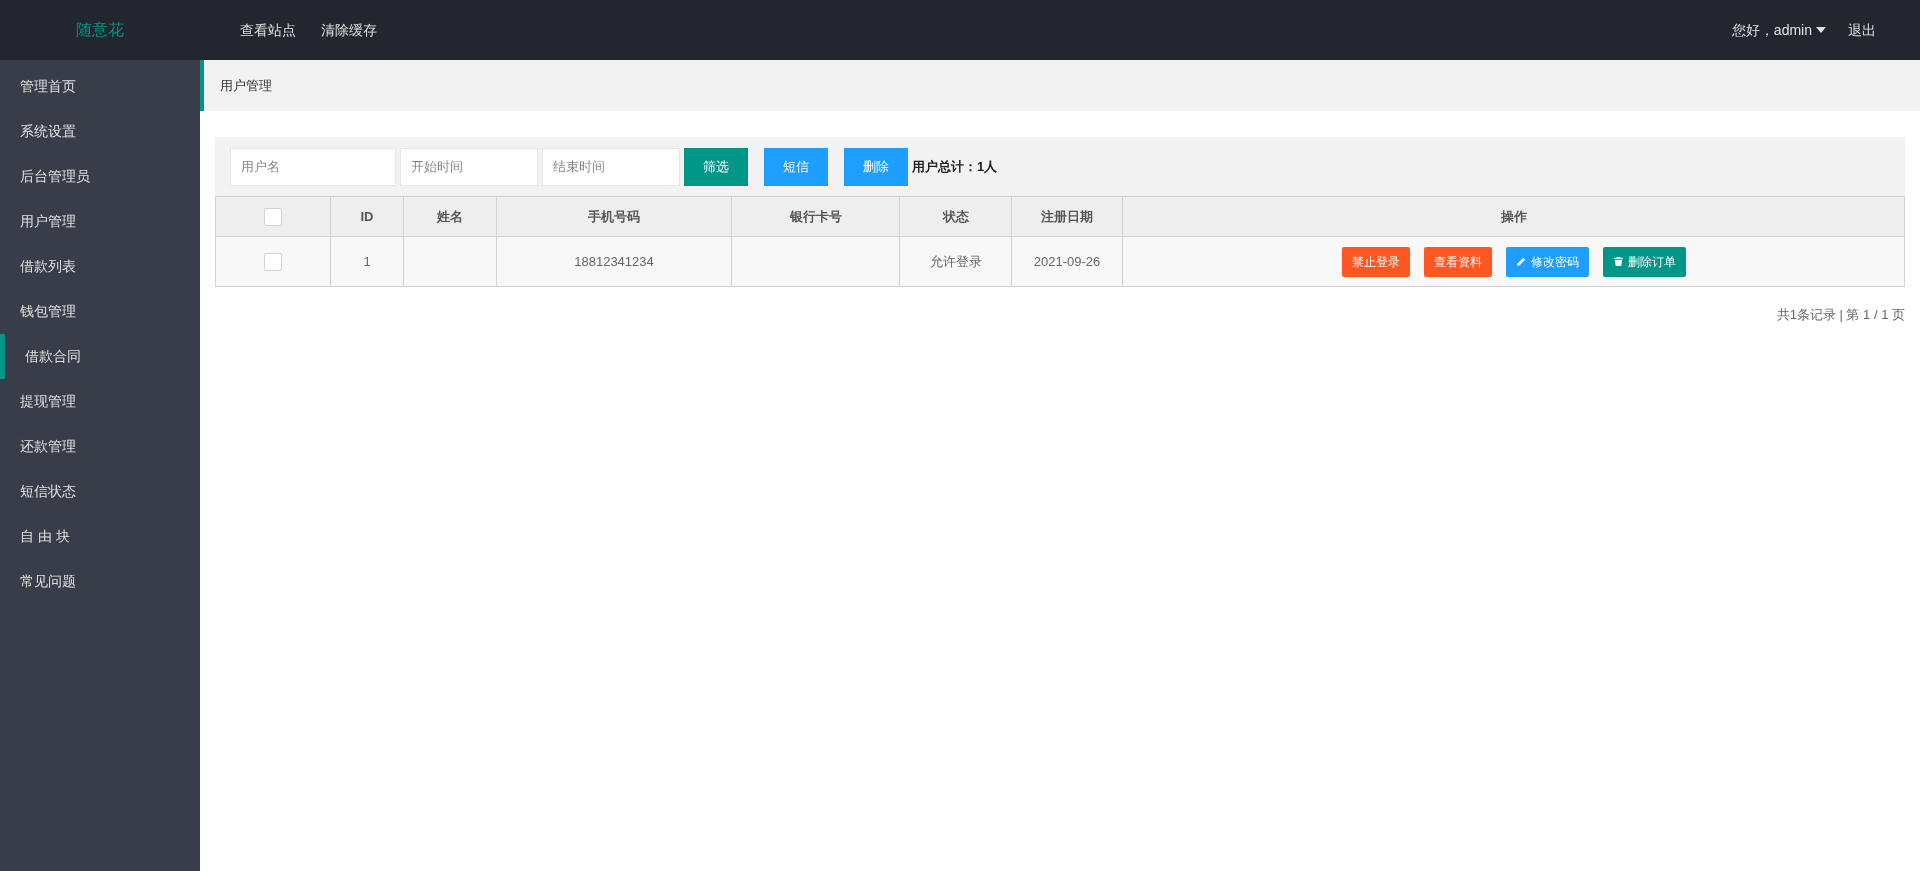 This screenshot has height=871, width=1920. What do you see at coordinates (100, 401) in the screenshot?
I see `sidebar-item: 提现管理` at bounding box center [100, 401].